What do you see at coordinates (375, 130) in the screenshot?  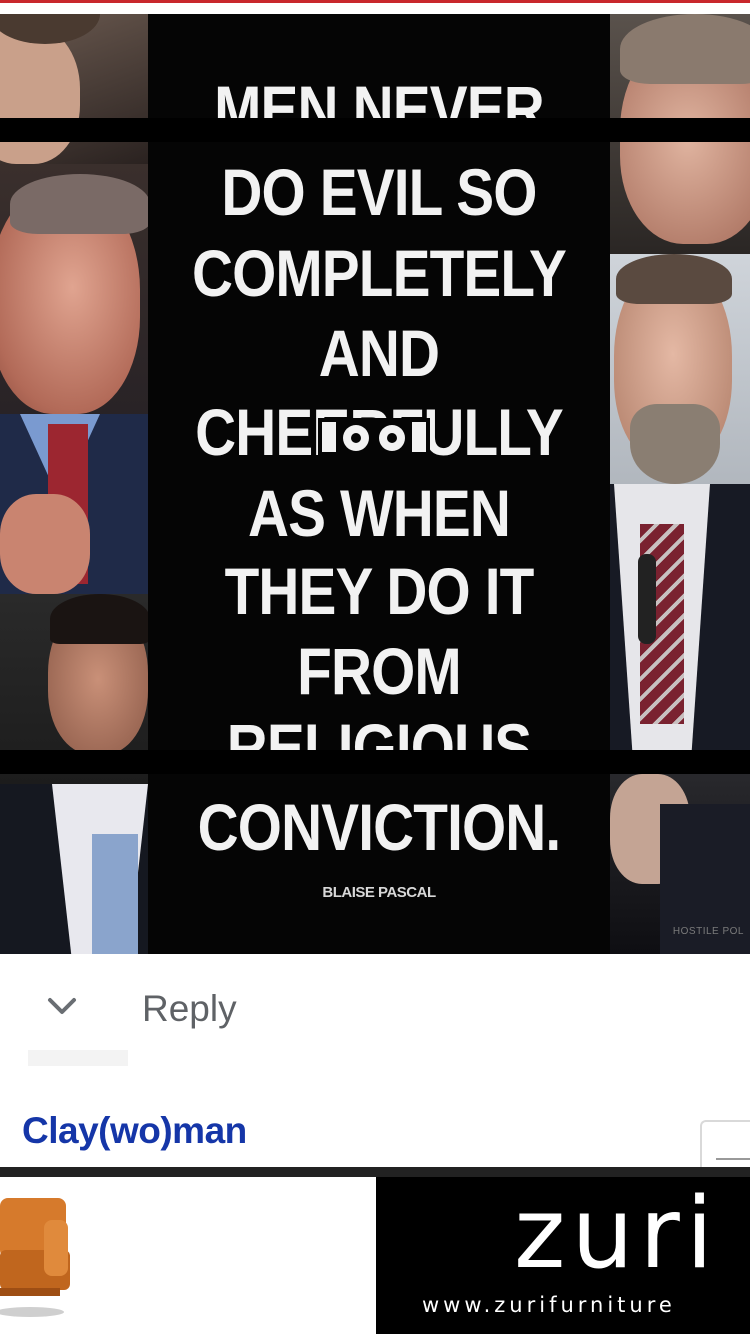 I see `glitch-bar-top` at bounding box center [375, 130].